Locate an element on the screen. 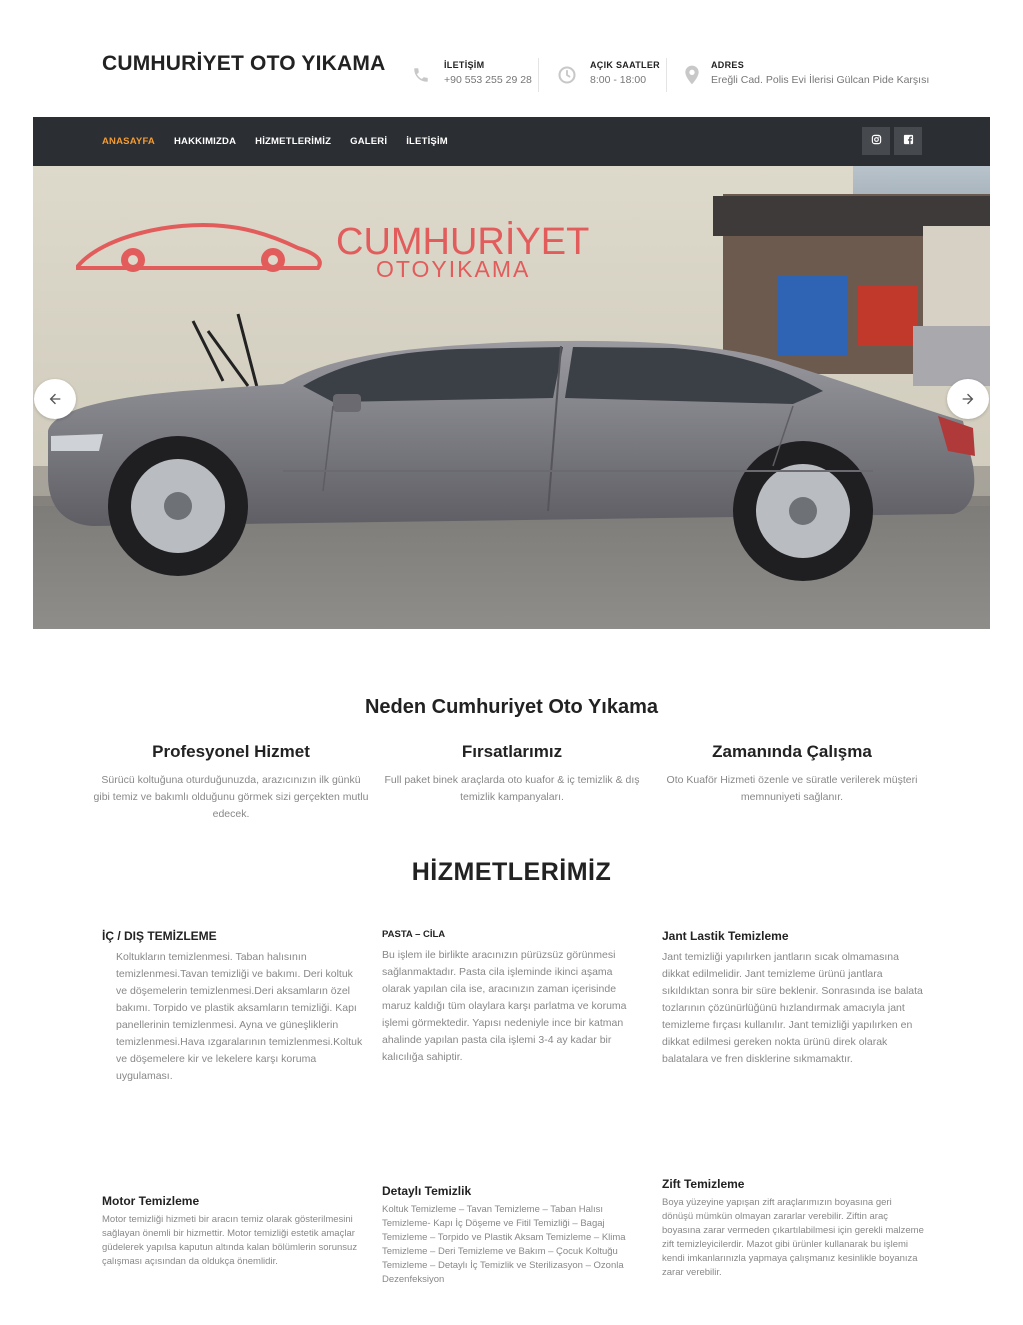 Image resolution: width=1023 pixels, height=1325 pixels. location-pin-icon is located at coordinates (692, 75).